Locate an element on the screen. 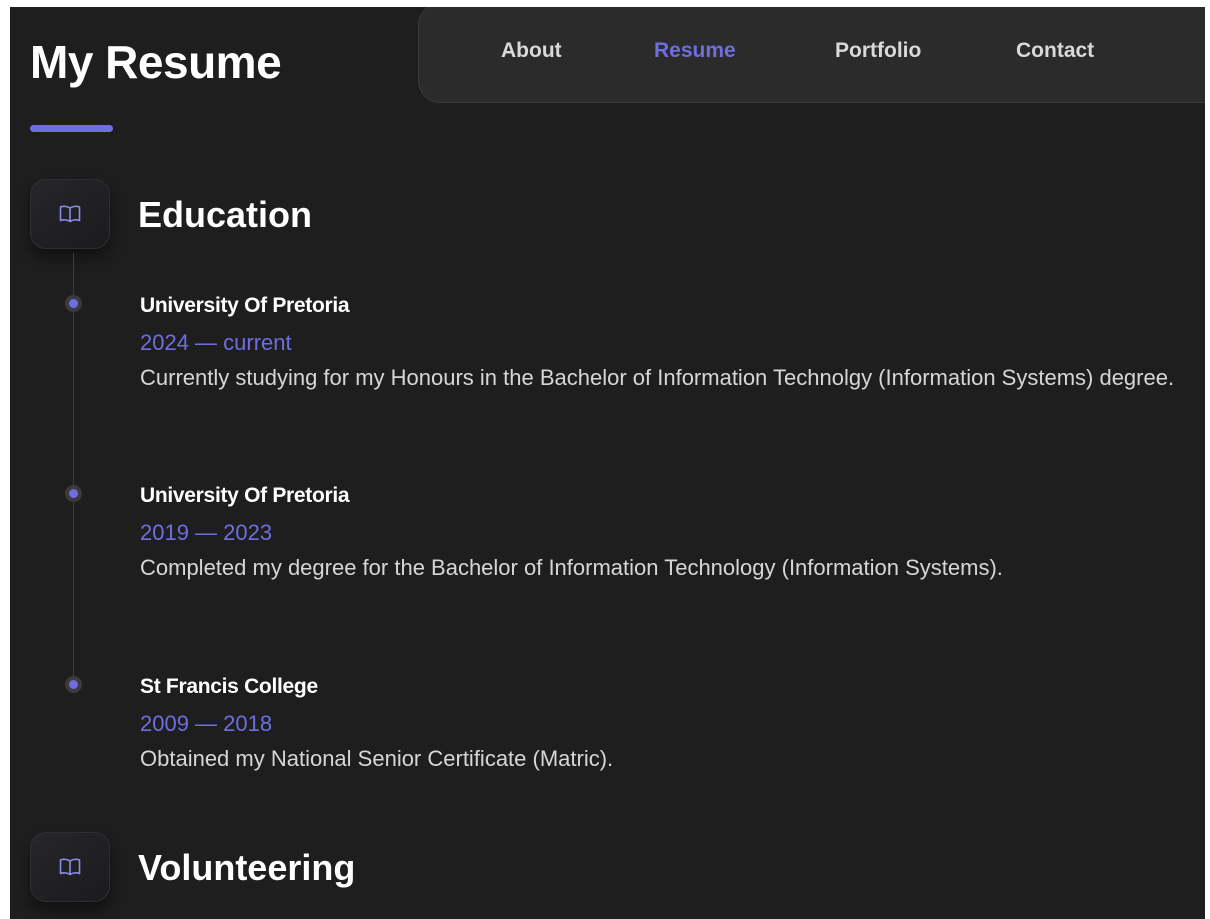  section-title-volunteering: Volunteering is located at coordinates (247, 867).